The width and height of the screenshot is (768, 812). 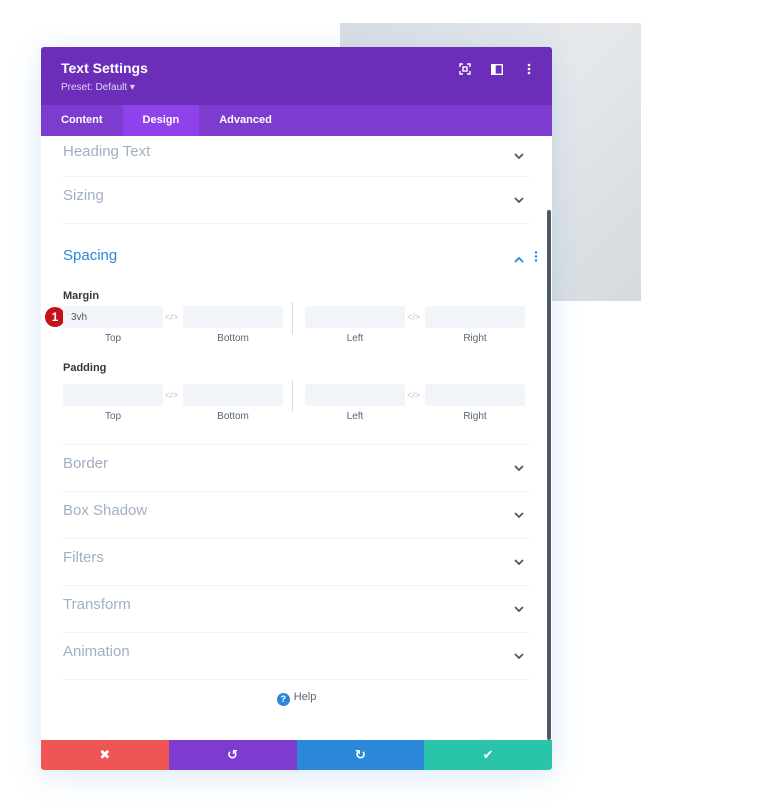 What do you see at coordinates (465, 69) in the screenshot?
I see `focus-mode-icon` at bounding box center [465, 69].